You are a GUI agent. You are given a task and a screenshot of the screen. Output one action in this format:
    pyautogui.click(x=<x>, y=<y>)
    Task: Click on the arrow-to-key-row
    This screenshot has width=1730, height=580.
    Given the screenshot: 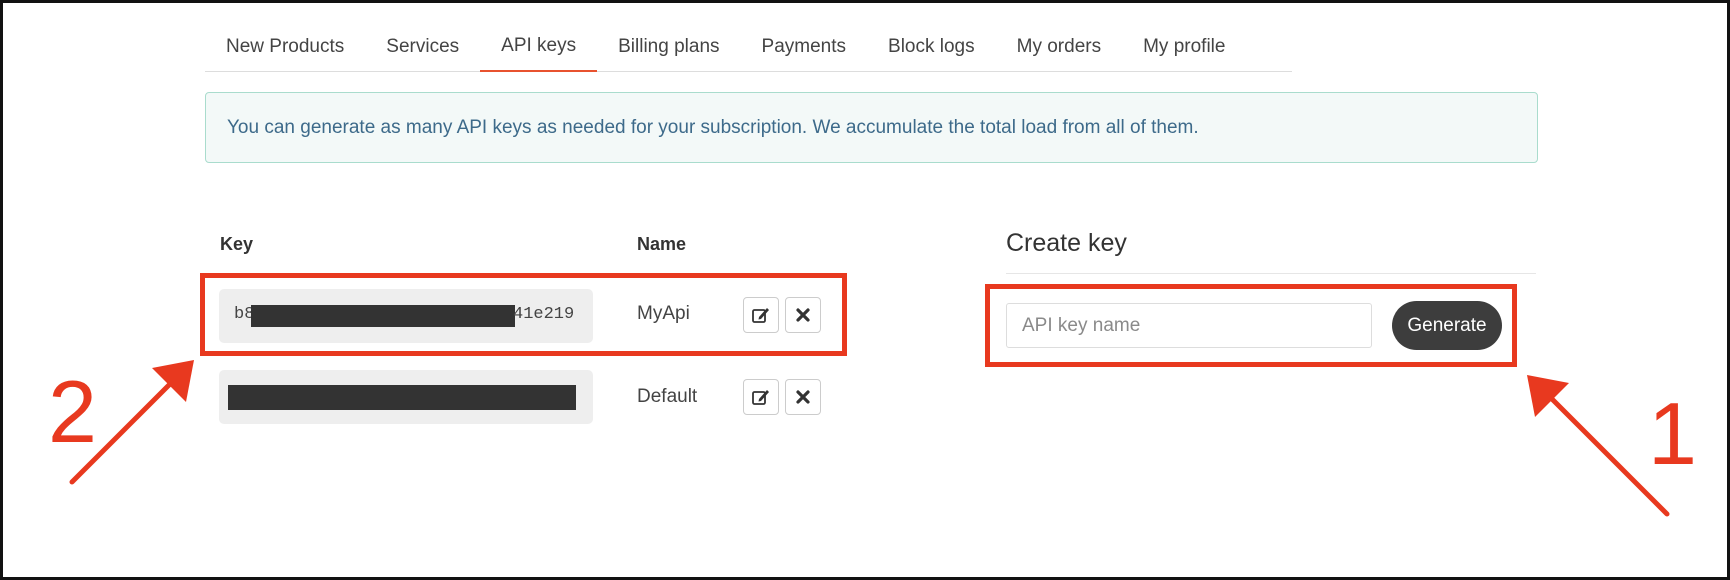 What is the action you would take?
    pyautogui.click(x=131, y=422)
    